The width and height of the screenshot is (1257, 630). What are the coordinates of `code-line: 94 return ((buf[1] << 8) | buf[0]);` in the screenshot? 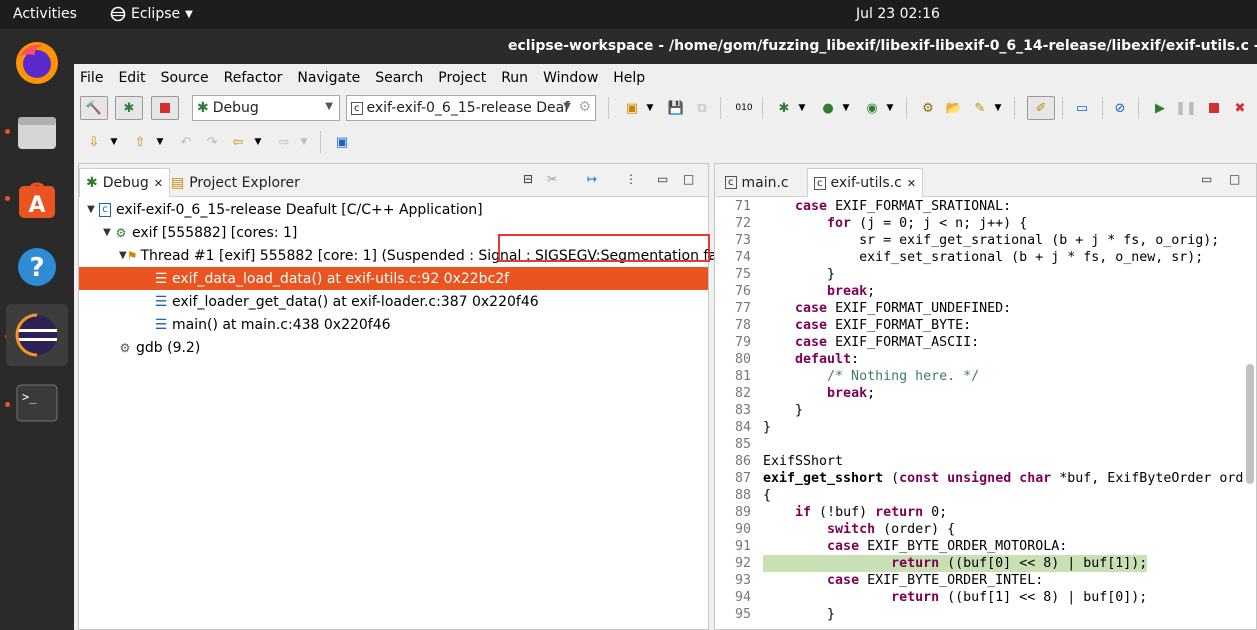 It's located at (985, 597).